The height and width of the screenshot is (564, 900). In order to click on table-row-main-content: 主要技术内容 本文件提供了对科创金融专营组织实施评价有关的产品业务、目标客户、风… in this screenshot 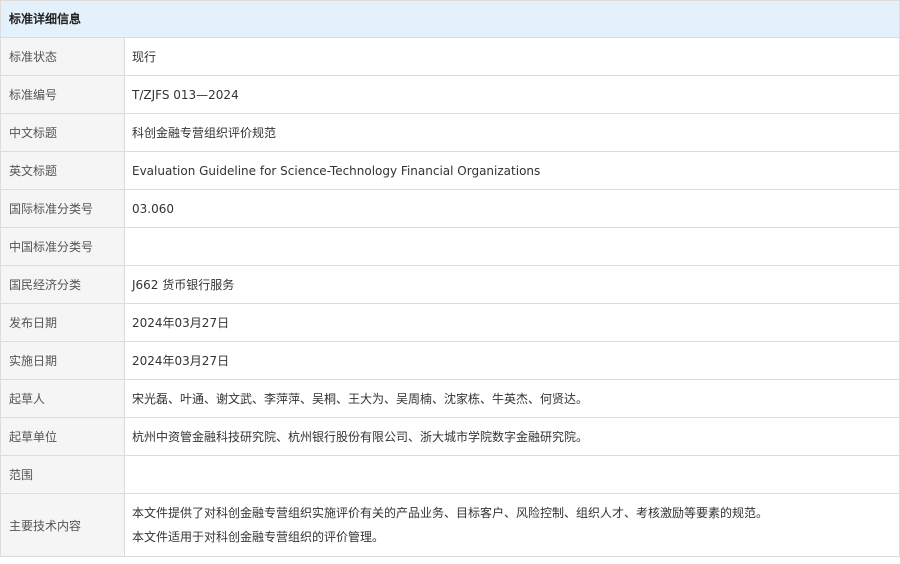, I will do `click(450, 525)`.